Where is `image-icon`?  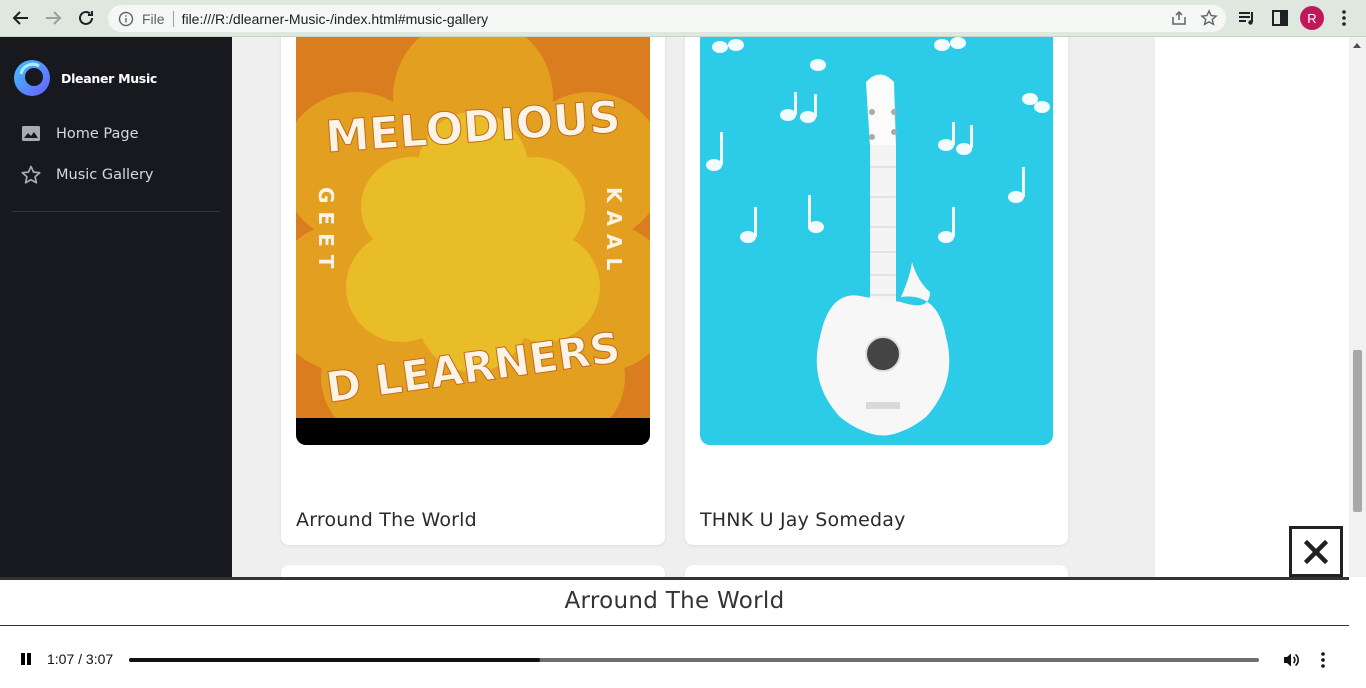 image-icon is located at coordinates (31, 133).